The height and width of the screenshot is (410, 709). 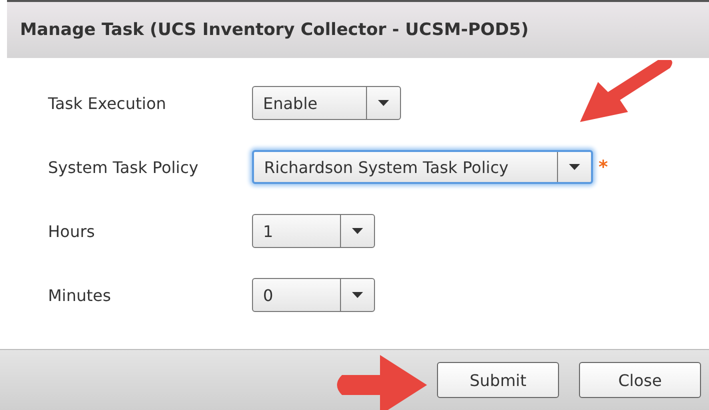 I want to click on dropdown: Richardson System Task Policy, so click(x=422, y=167).